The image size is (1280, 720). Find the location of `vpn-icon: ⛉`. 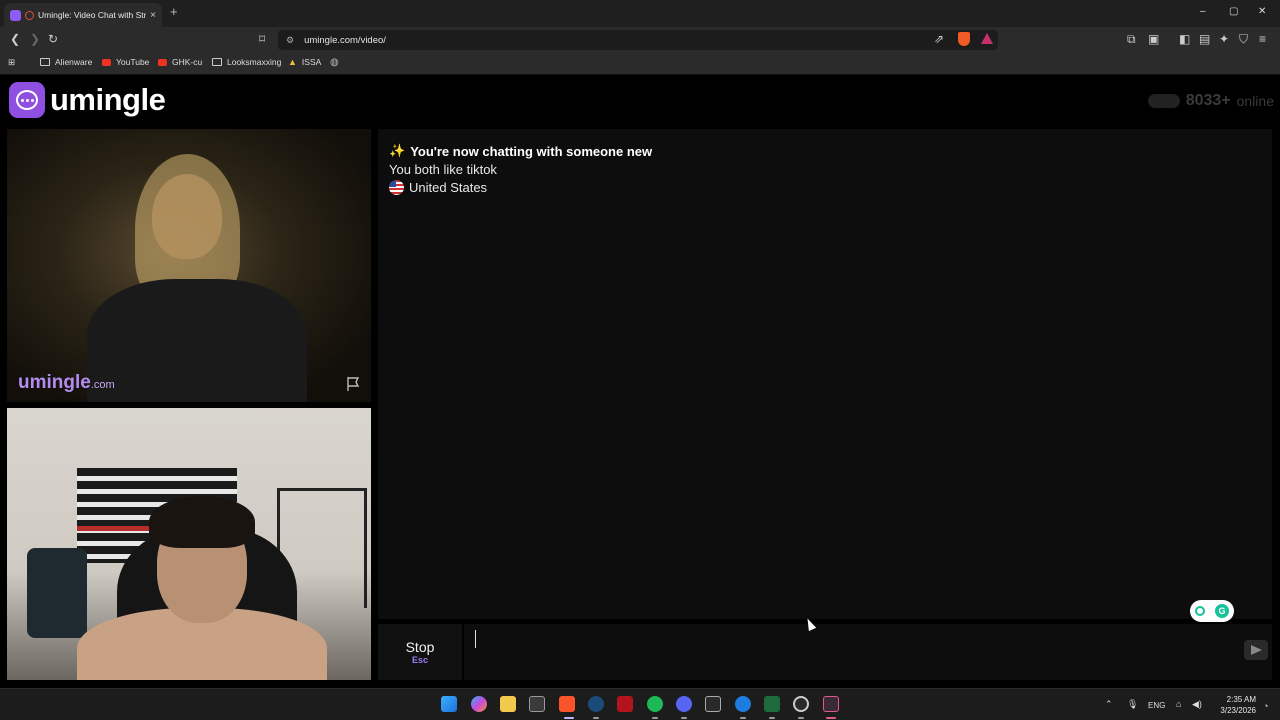

vpn-icon: ⛉ is located at coordinates (1243, 39).